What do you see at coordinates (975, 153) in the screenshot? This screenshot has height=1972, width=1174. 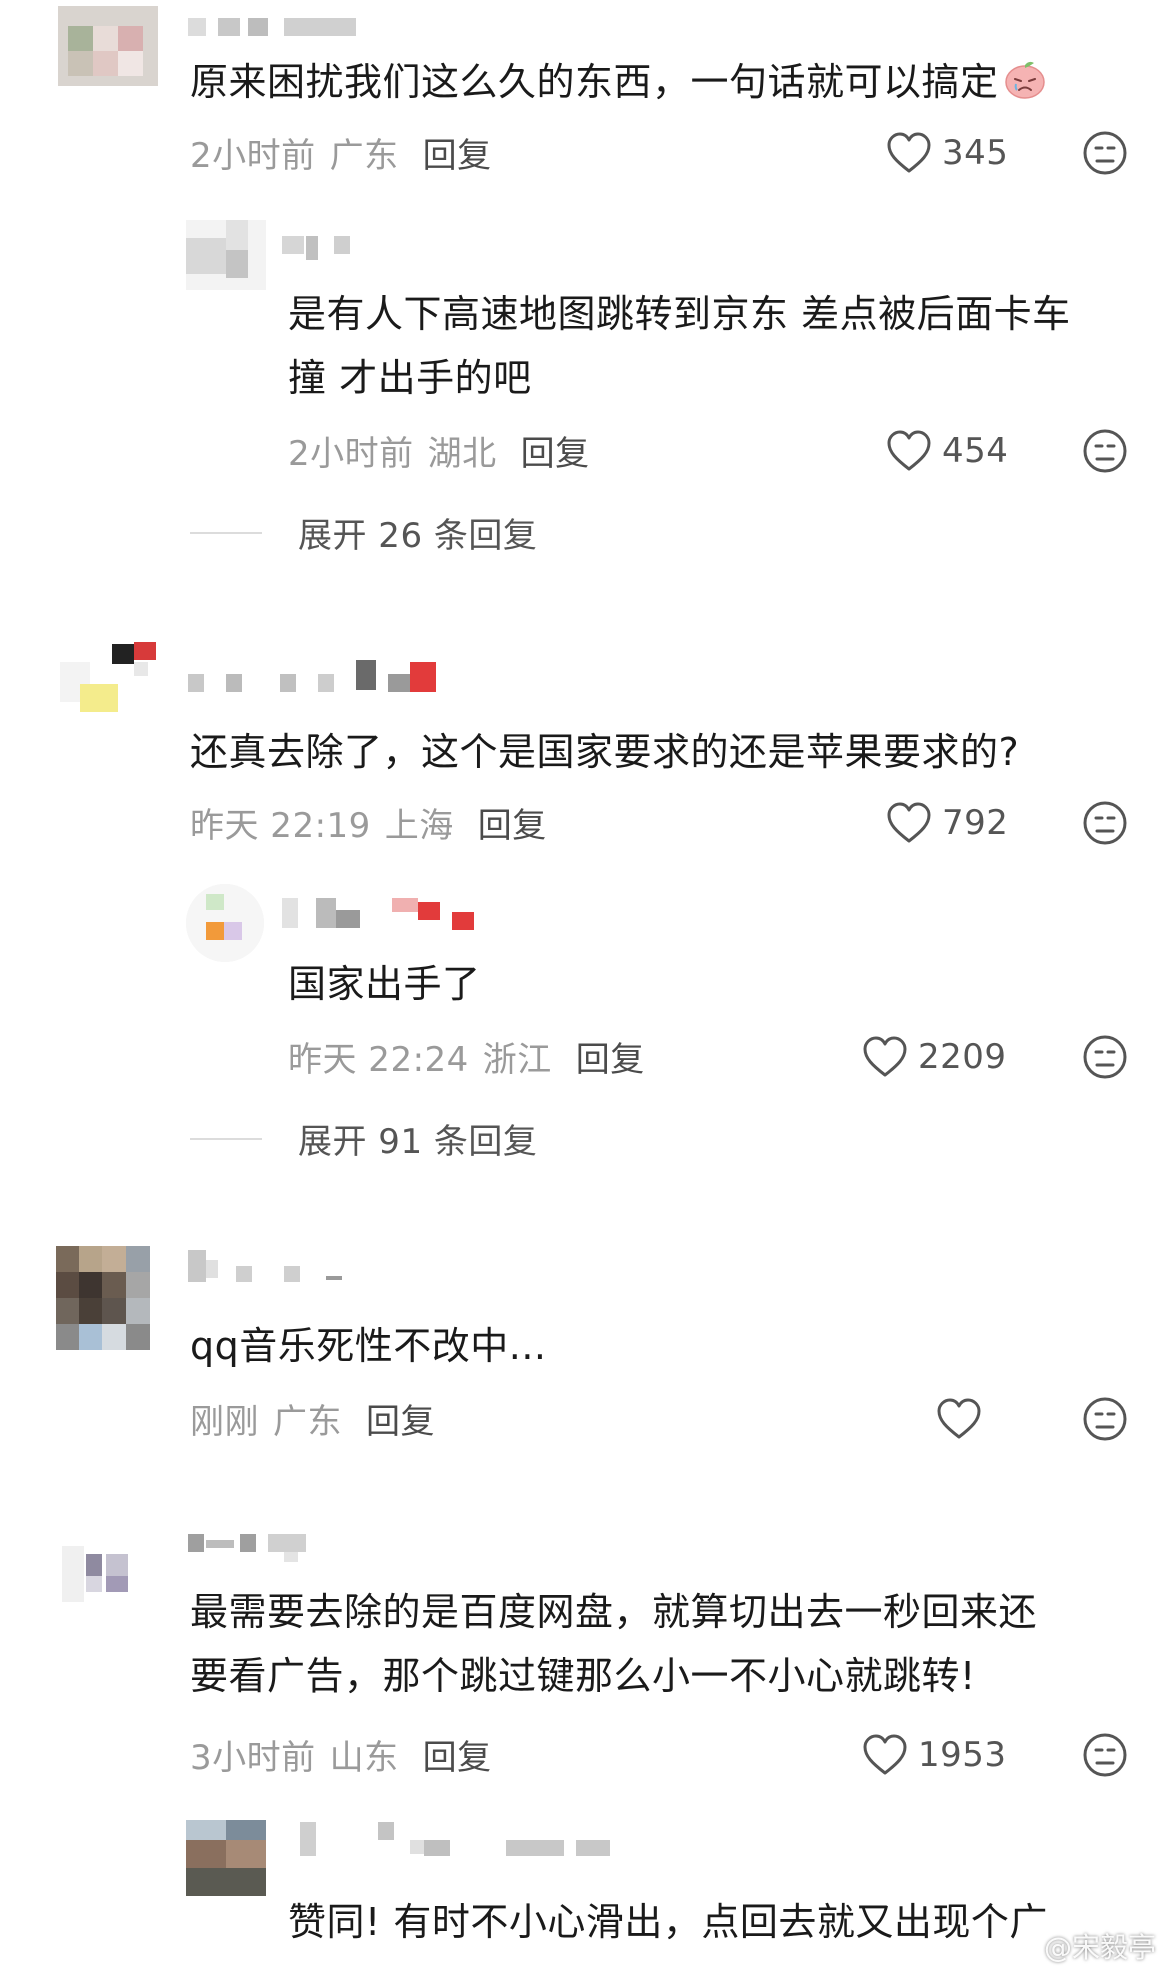 I see `like-count: 345` at bounding box center [975, 153].